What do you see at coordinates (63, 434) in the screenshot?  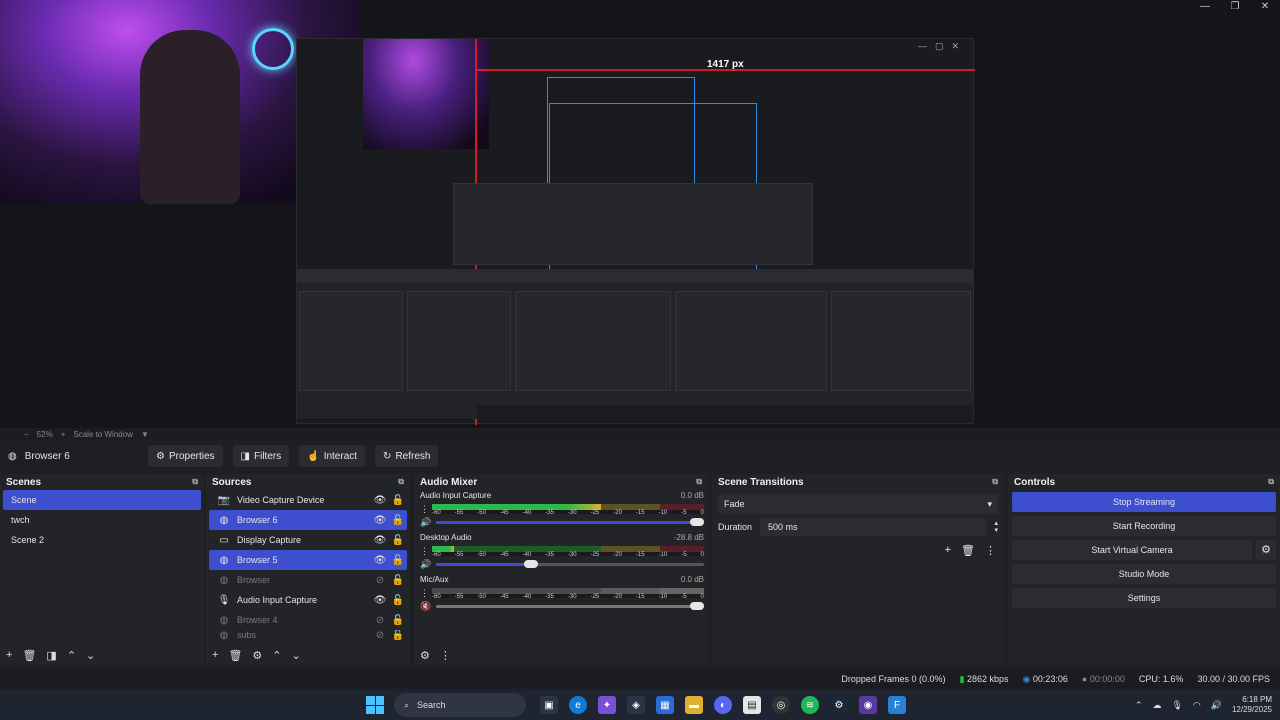 I see `zoom-in-icon: +` at bounding box center [63, 434].